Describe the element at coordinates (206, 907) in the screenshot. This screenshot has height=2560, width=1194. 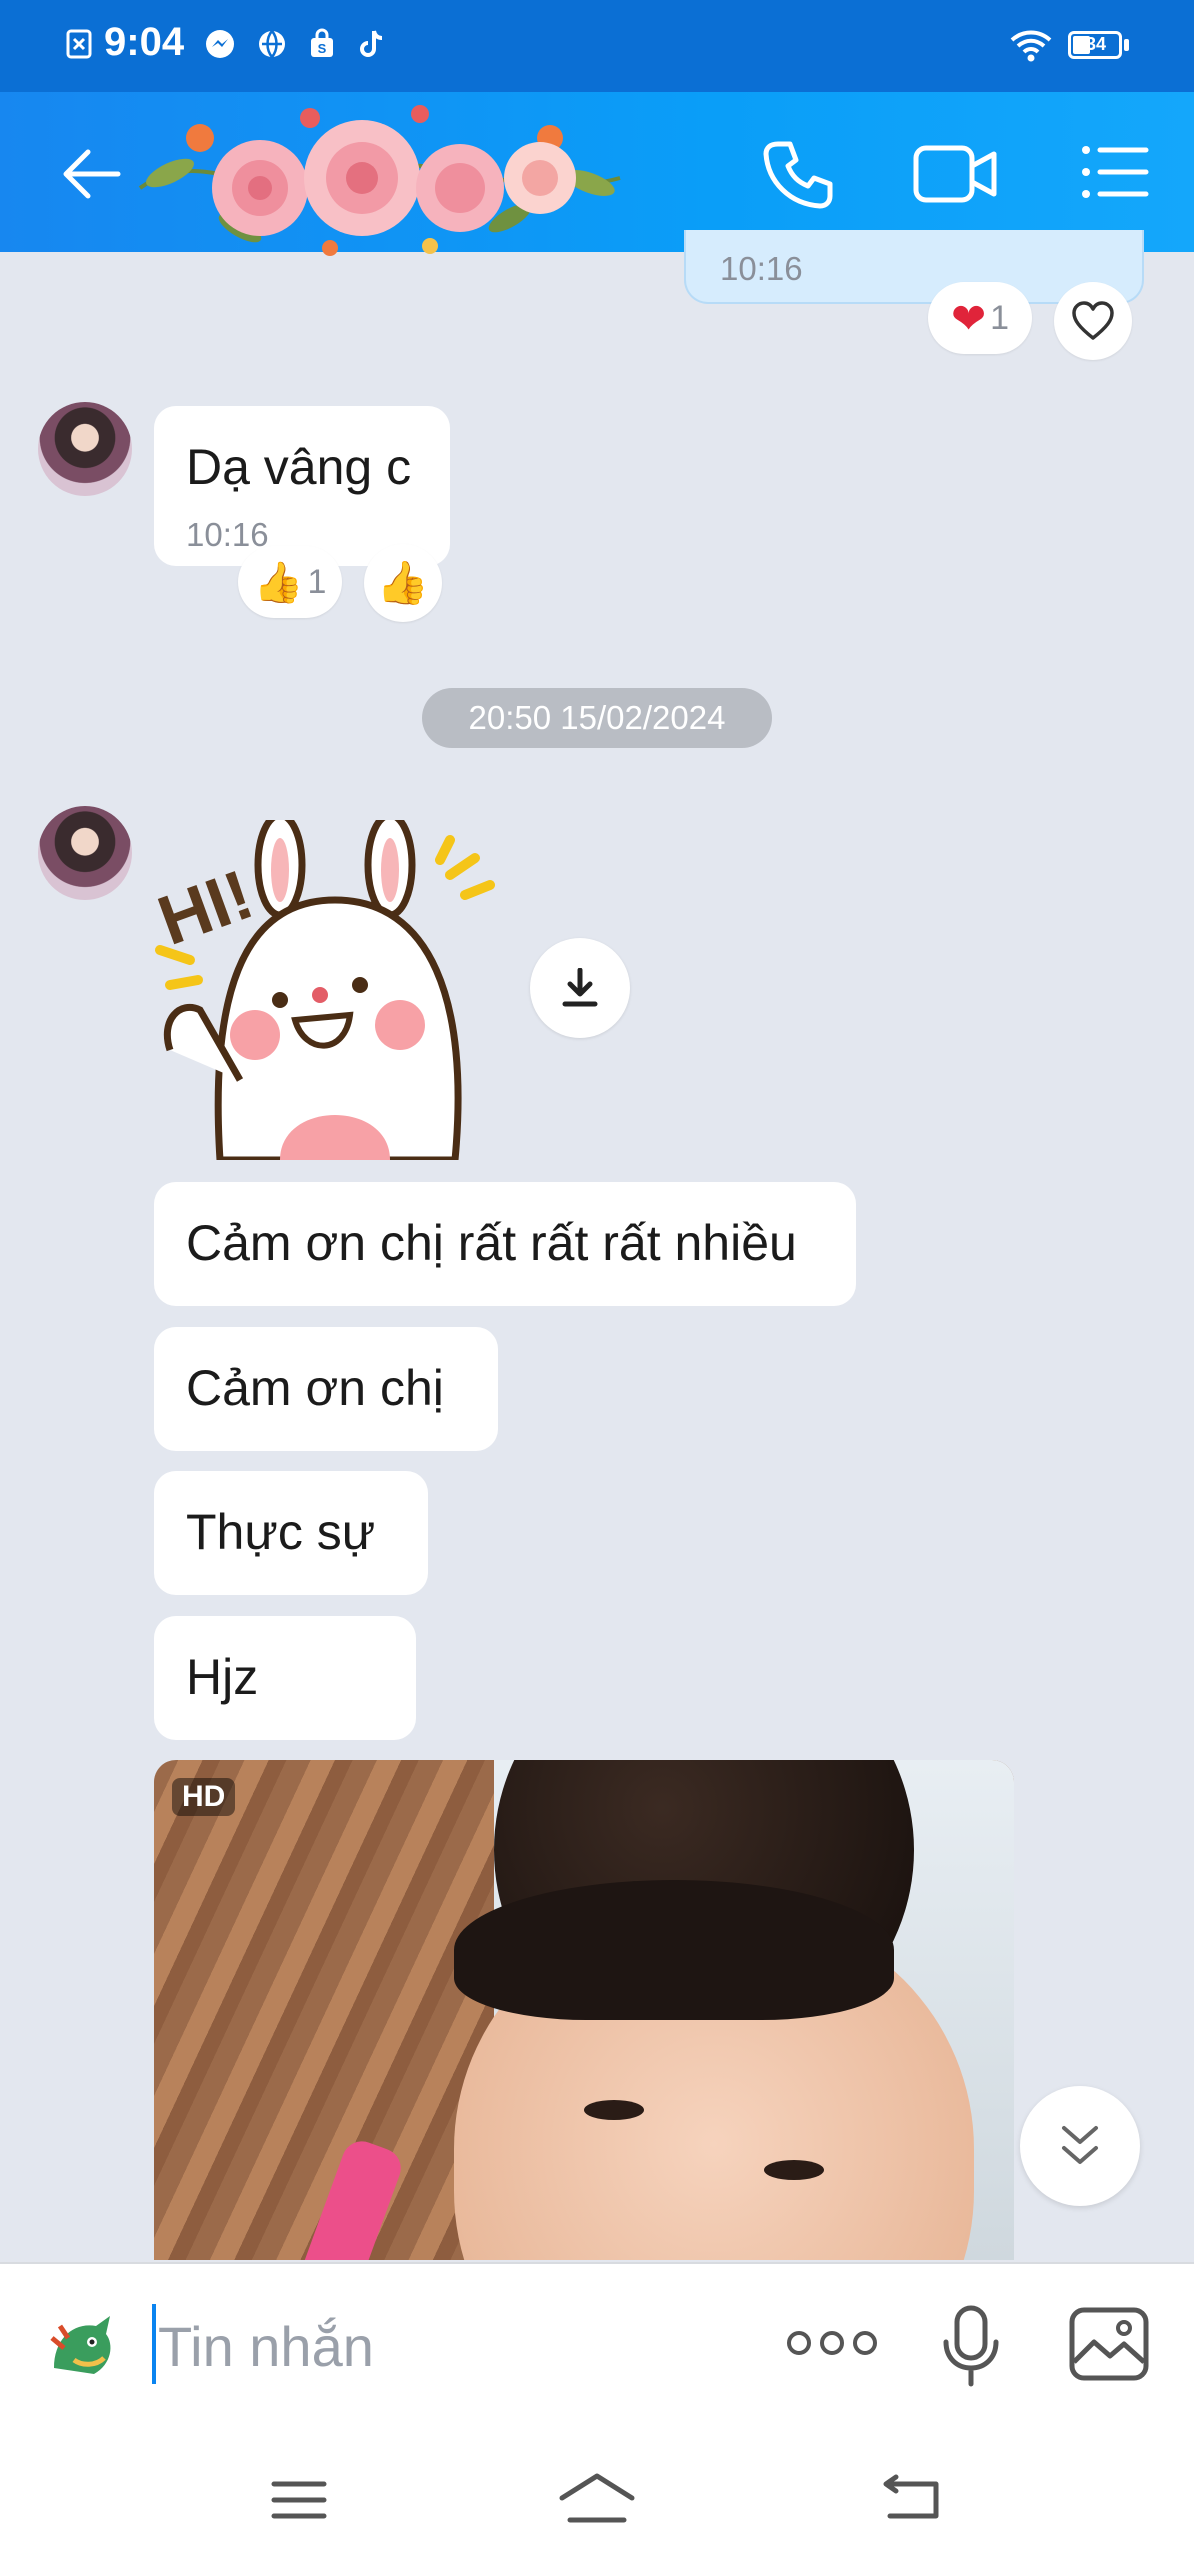
I see `sticker-text: HI!` at that location.